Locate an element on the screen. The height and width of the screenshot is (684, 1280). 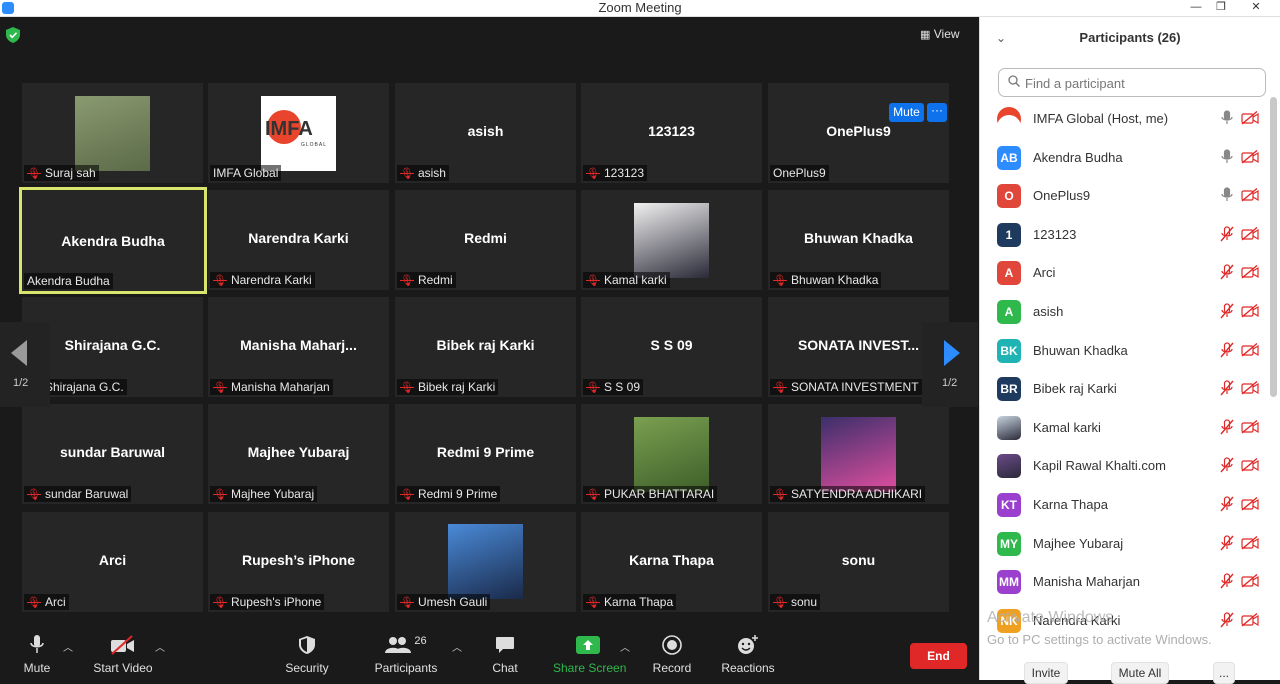
participant-row: MY Majhee Yubaraj is located at coordinates (1125, 544).